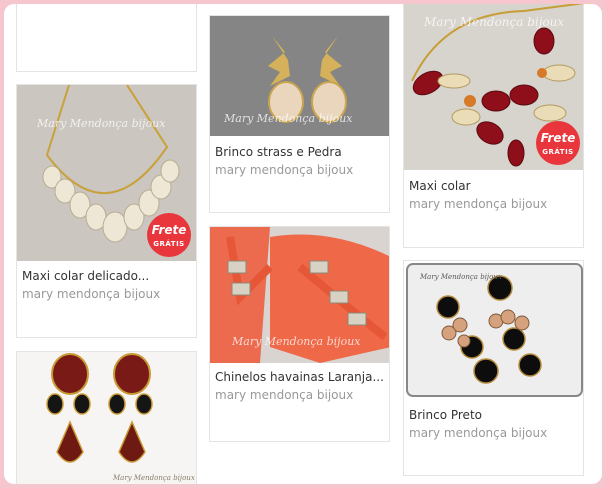 Image resolution: width=606 pixels, height=488 pixels. What do you see at coordinates (278, 152) in the screenshot?
I see `product-title: Brinco strass e Pedra` at bounding box center [278, 152].